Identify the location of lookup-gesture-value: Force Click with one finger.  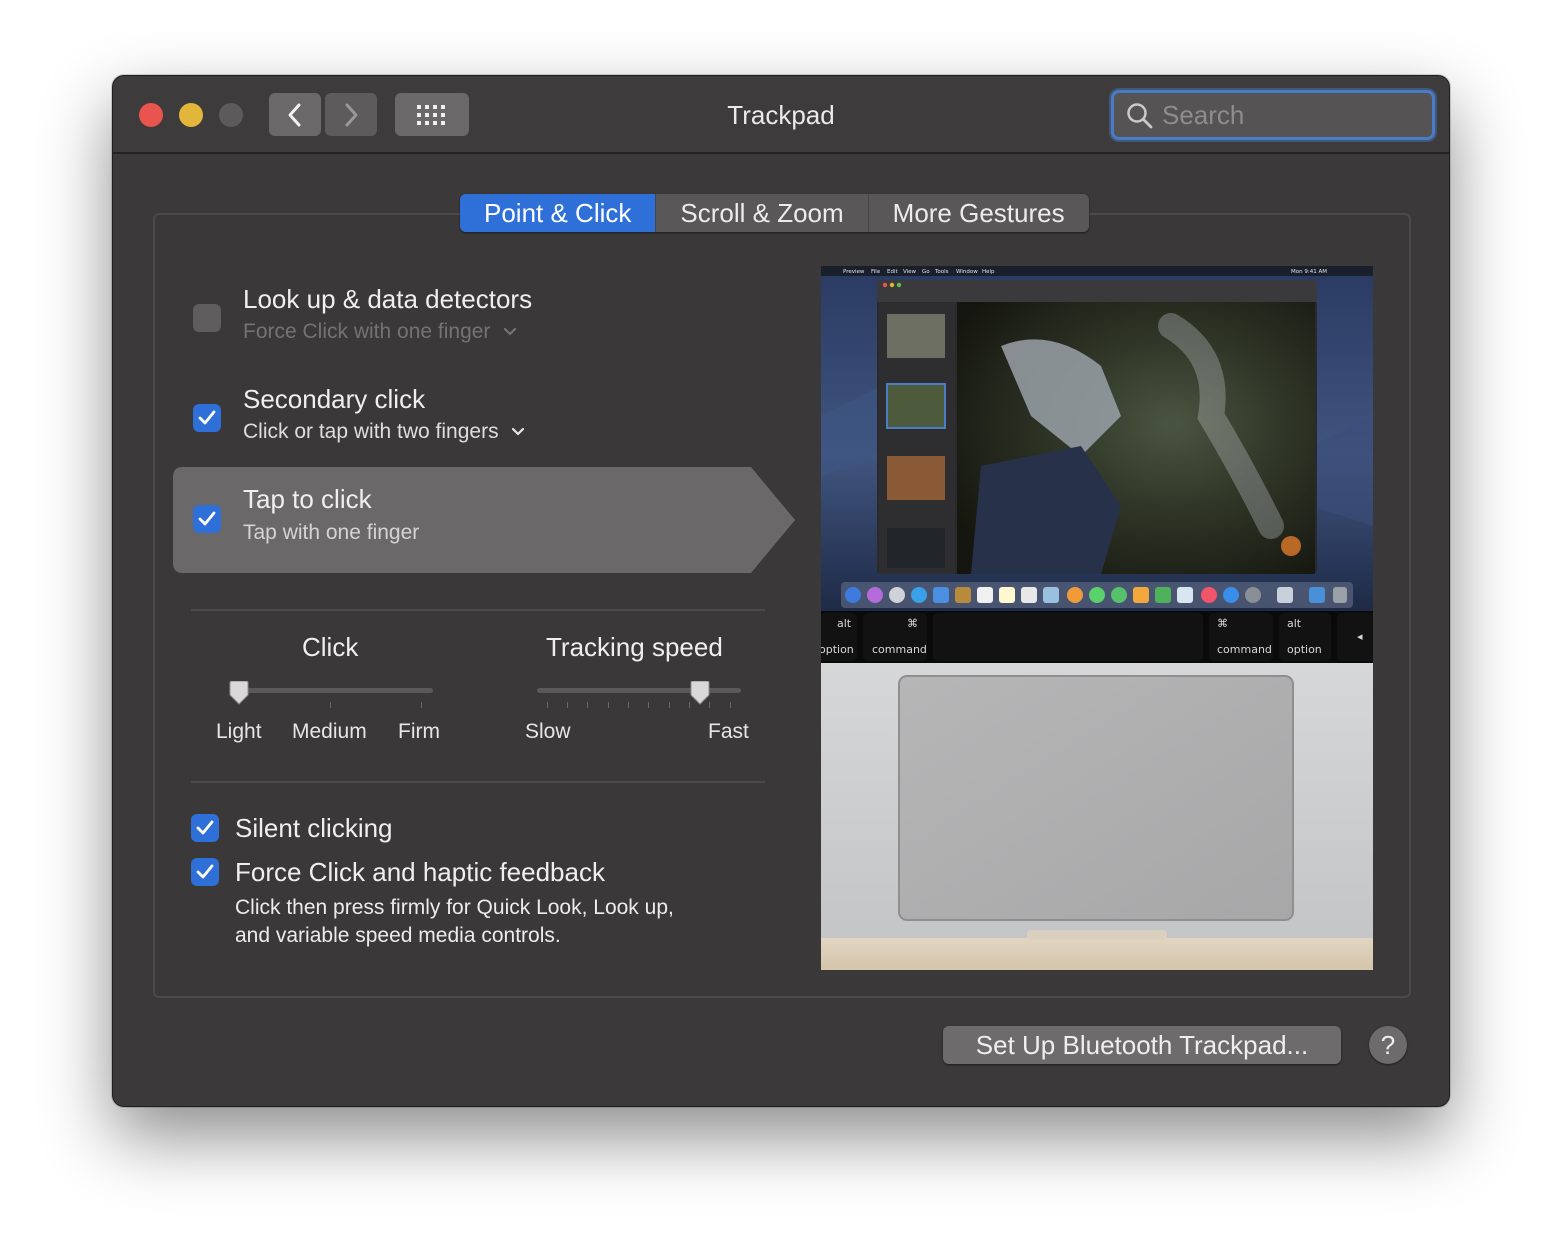
(367, 331).